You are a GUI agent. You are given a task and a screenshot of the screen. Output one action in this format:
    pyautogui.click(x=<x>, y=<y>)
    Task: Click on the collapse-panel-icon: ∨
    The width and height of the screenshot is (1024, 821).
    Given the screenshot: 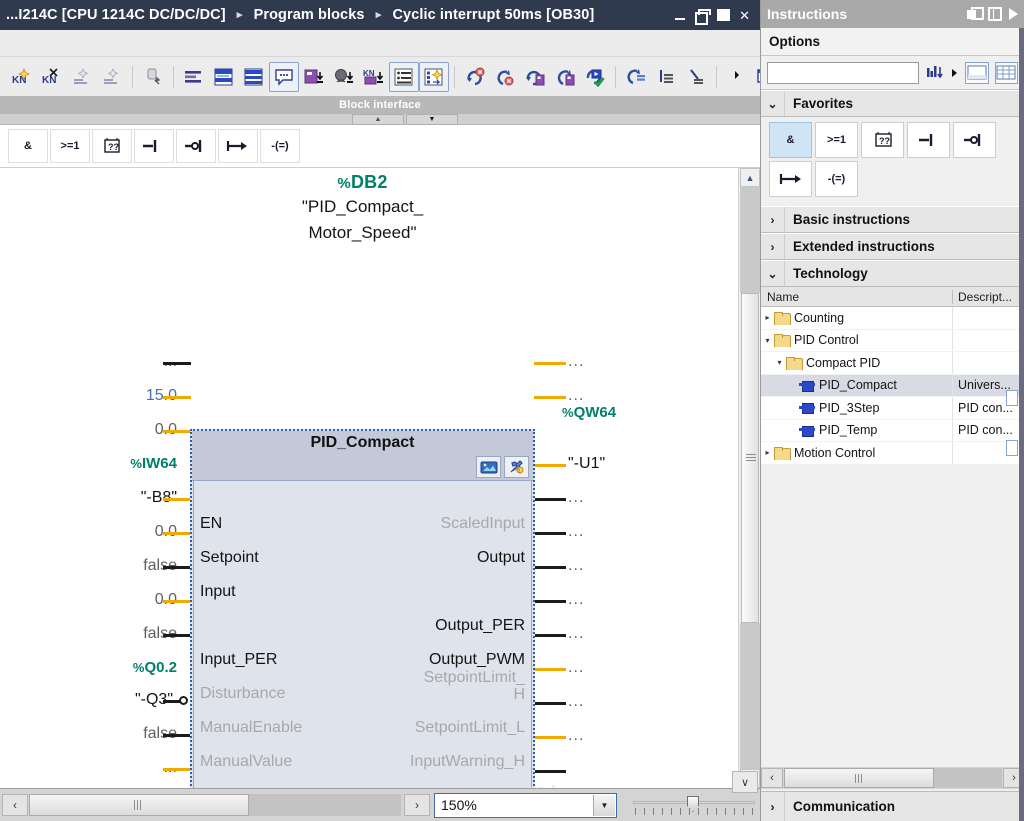 What is the action you would take?
    pyautogui.click(x=745, y=782)
    